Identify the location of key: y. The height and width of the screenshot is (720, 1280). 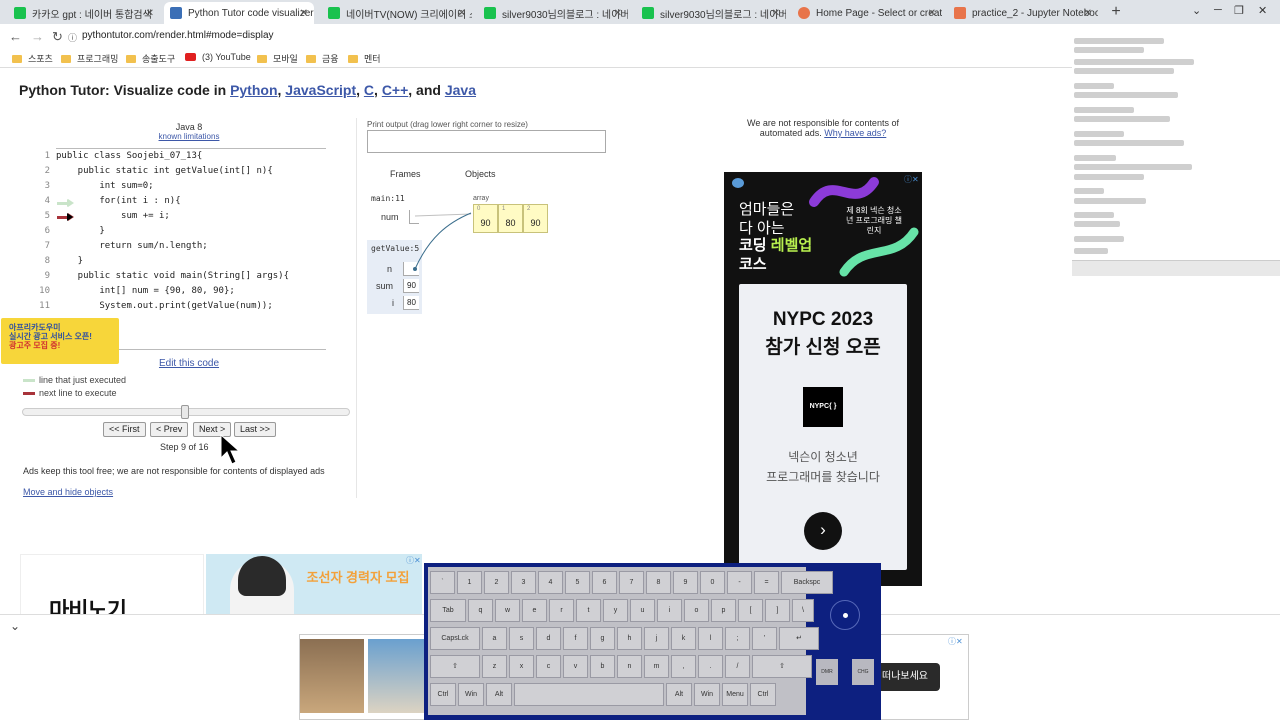
(615, 610).